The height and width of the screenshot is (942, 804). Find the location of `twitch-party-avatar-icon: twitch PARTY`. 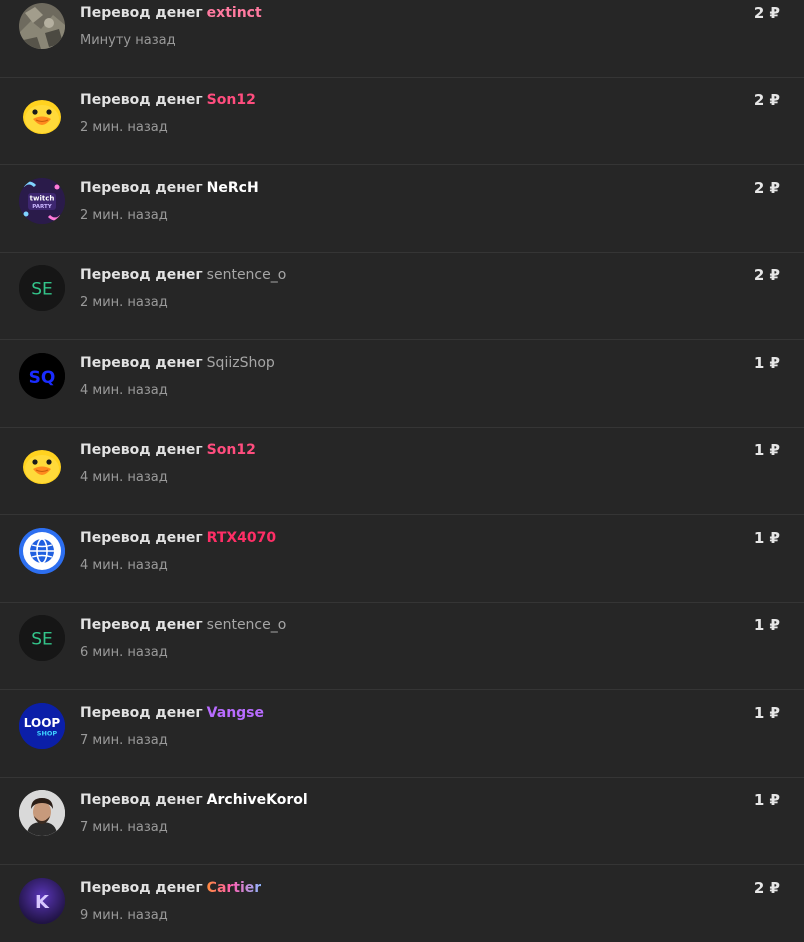

twitch-party-avatar-icon: twitch PARTY is located at coordinates (42, 201).